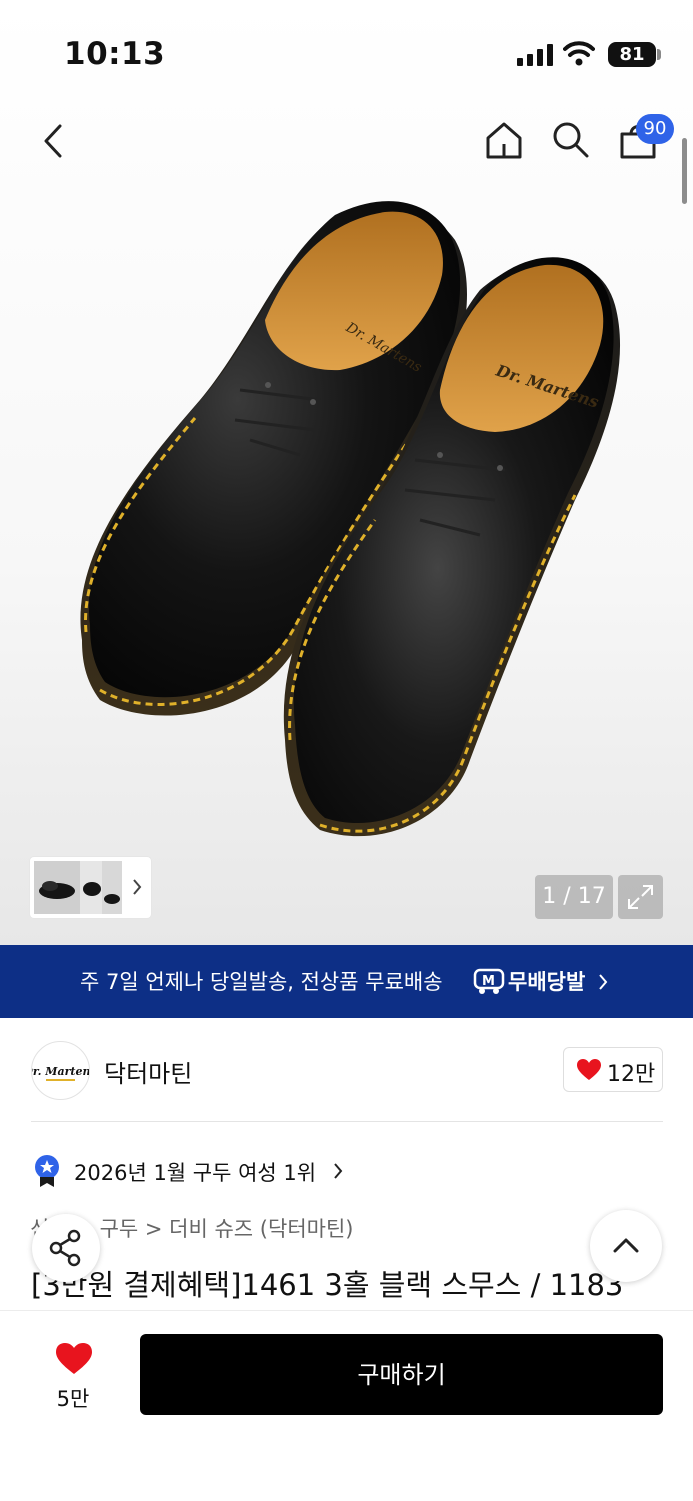 This screenshot has width=693, height=1501. I want to click on ranking-badge-icon, so click(47, 1171).